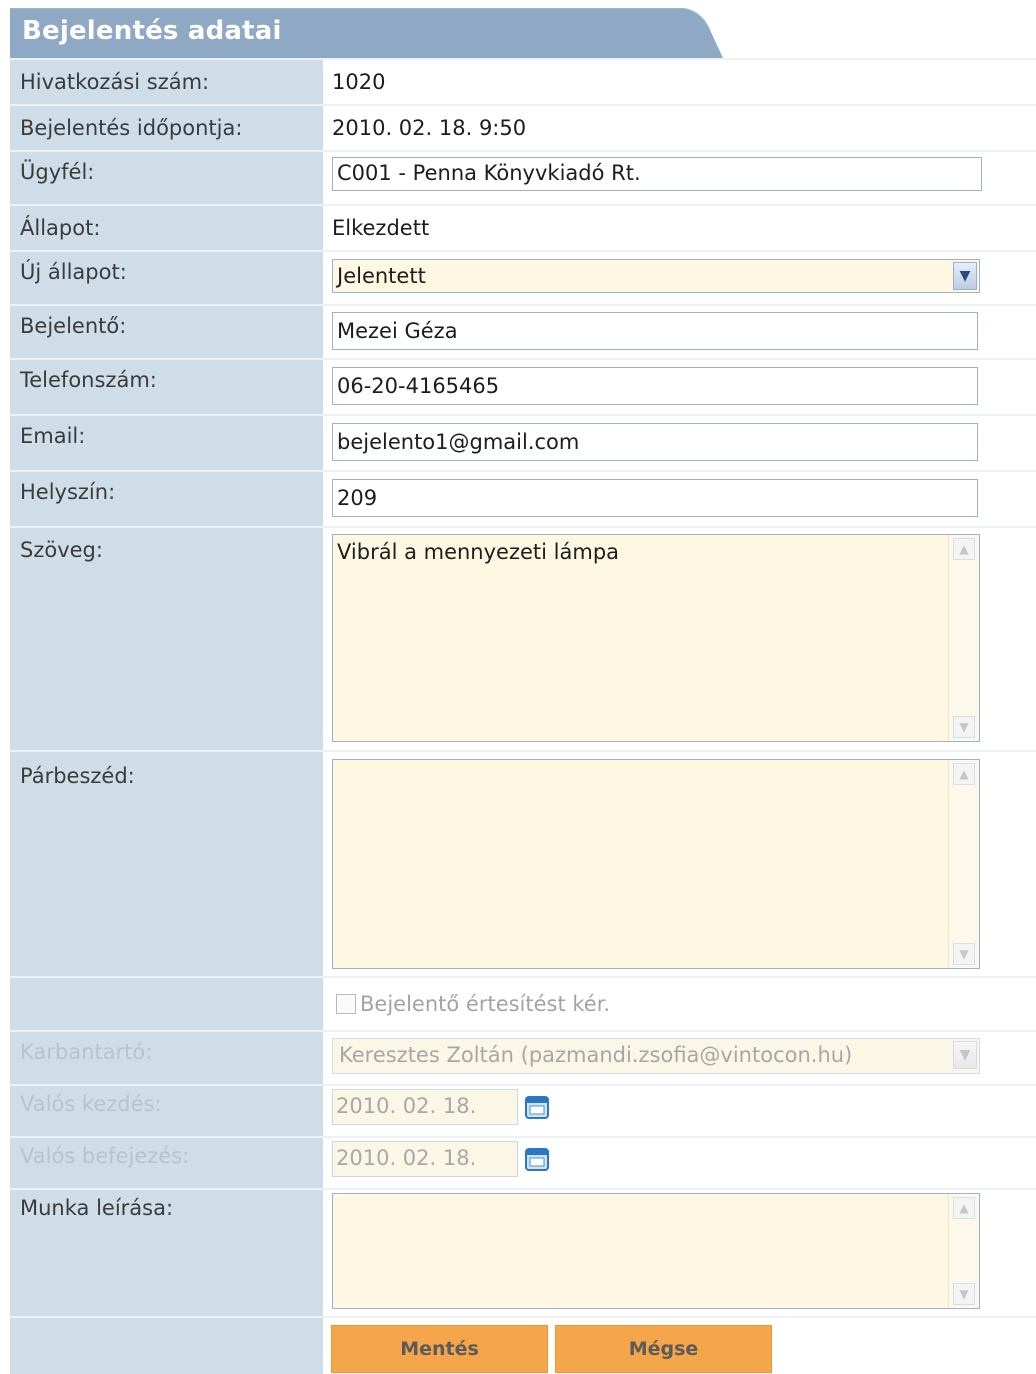 The width and height of the screenshot is (1036, 1374). I want to click on maintainer-label: Karbantartó:, so click(86, 1052).